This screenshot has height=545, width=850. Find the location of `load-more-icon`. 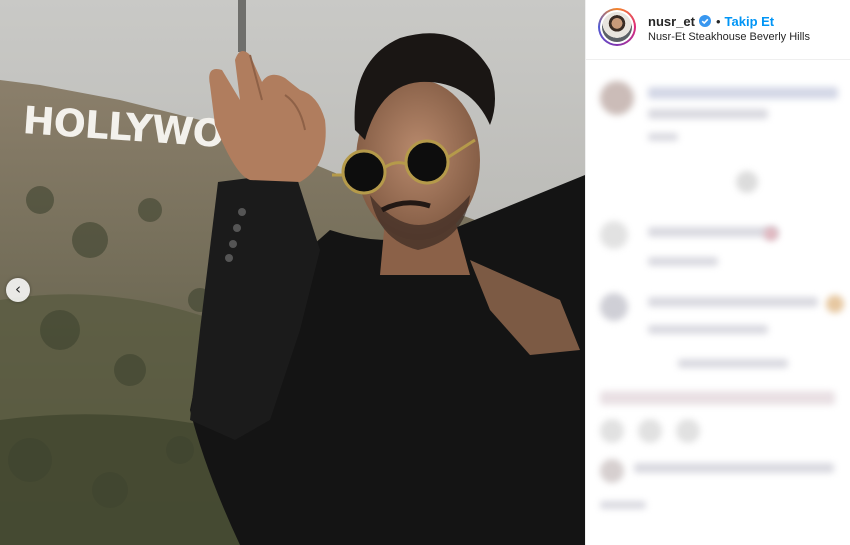

load-more-icon is located at coordinates (747, 182).